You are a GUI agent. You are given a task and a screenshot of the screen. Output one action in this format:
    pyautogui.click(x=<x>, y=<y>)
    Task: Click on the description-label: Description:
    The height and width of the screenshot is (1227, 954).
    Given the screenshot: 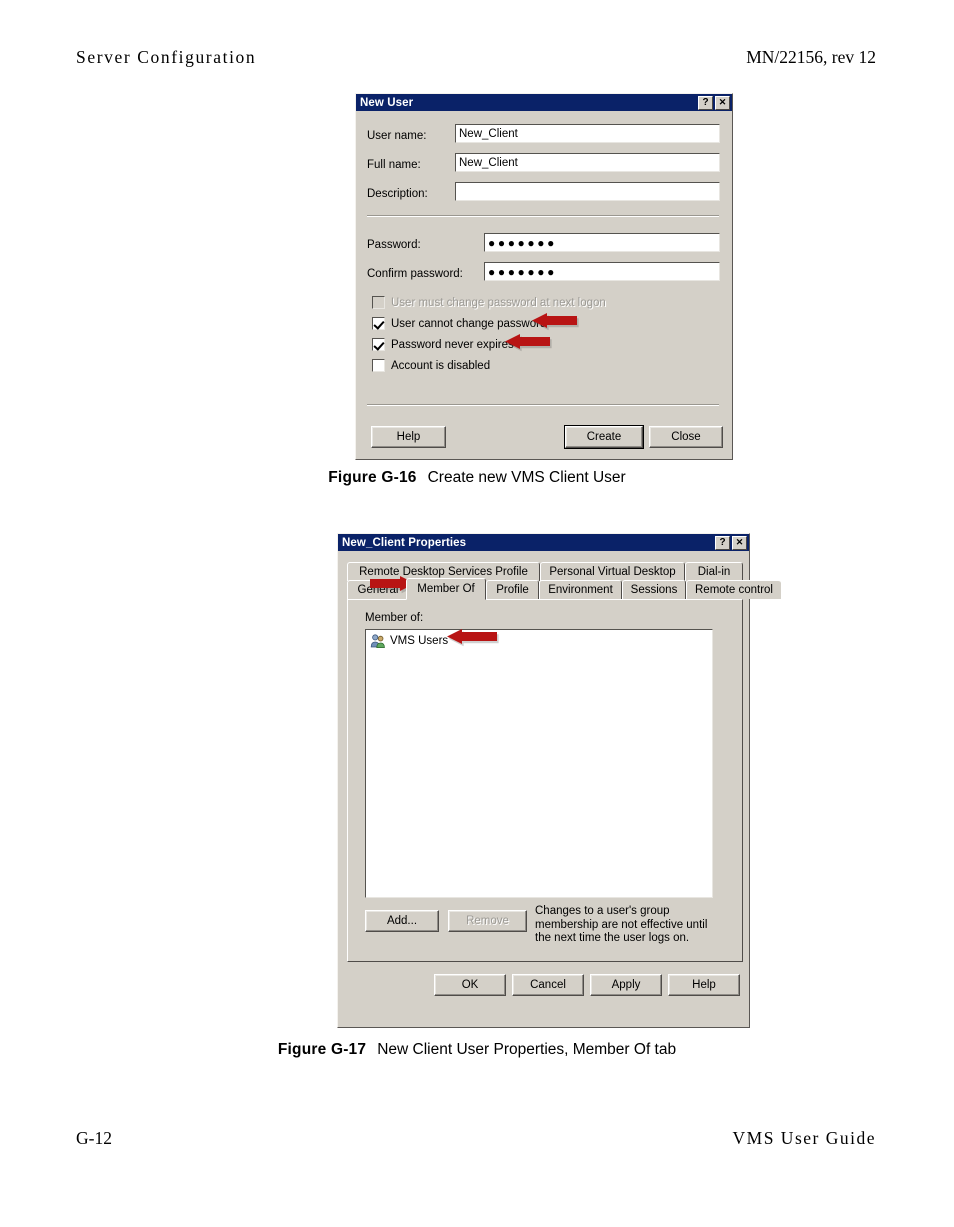 What is the action you would take?
    pyautogui.click(x=397, y=194)
    